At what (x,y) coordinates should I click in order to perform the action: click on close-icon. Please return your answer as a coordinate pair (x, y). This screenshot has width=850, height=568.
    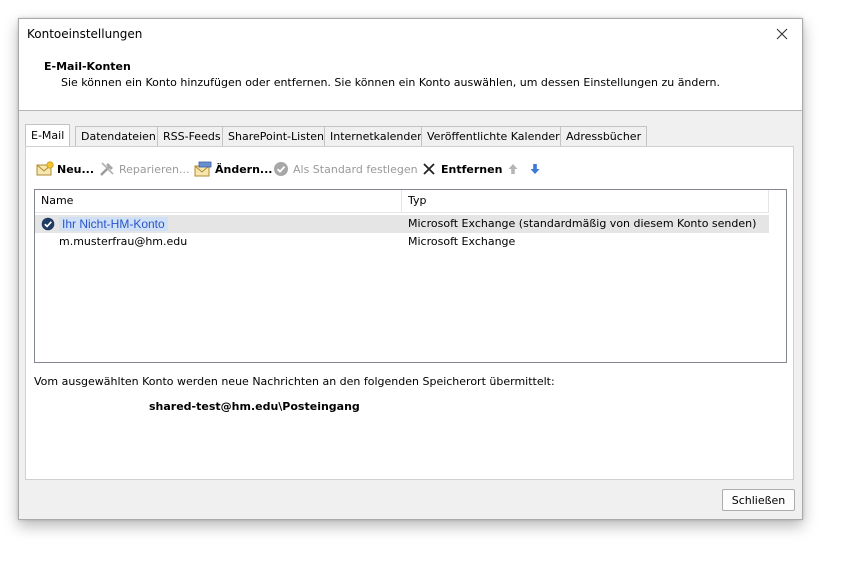
    Looking at the image, I should click on (782, 34).